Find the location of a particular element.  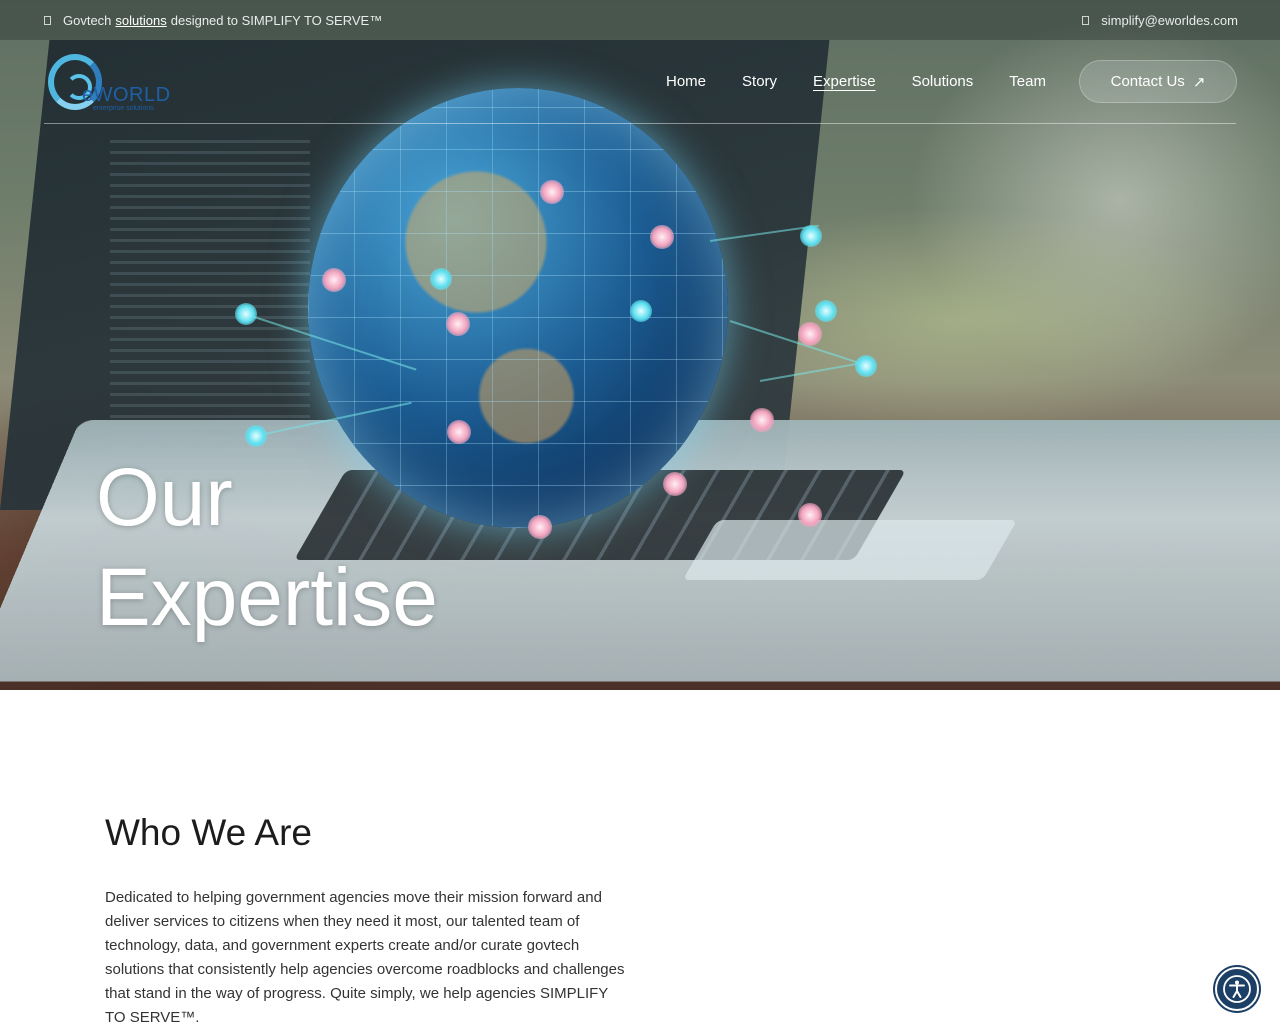

nav-item-solutions: Solutions is located at coordinates (943, 81).